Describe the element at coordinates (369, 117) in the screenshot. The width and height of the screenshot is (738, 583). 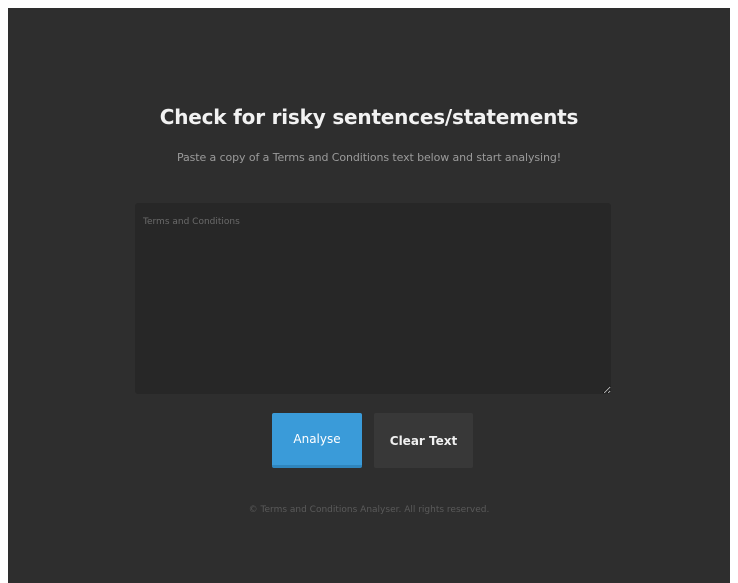
I see `page-title: Check for risky sentences/statements` at that location.